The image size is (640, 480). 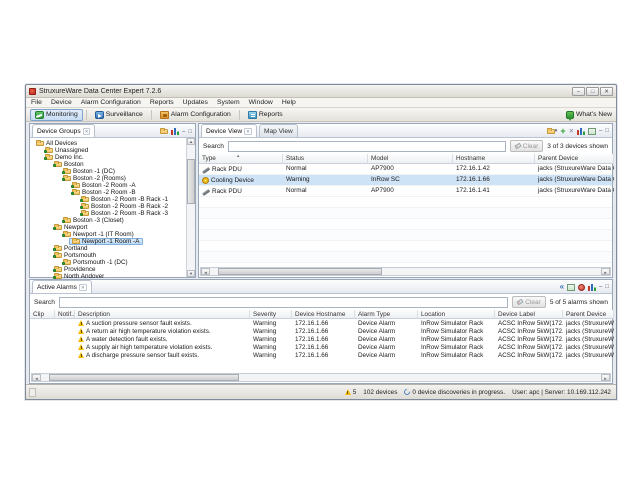 I want to click on whats-new-button: What's New, so click(x=588, y=115).